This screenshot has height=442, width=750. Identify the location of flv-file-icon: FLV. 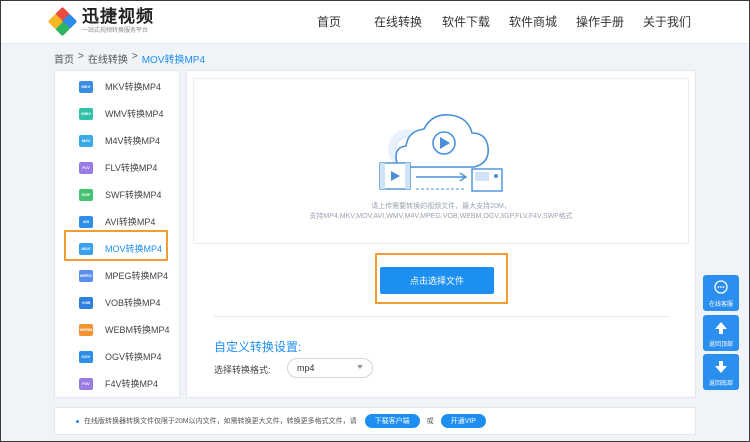
(86, 167).